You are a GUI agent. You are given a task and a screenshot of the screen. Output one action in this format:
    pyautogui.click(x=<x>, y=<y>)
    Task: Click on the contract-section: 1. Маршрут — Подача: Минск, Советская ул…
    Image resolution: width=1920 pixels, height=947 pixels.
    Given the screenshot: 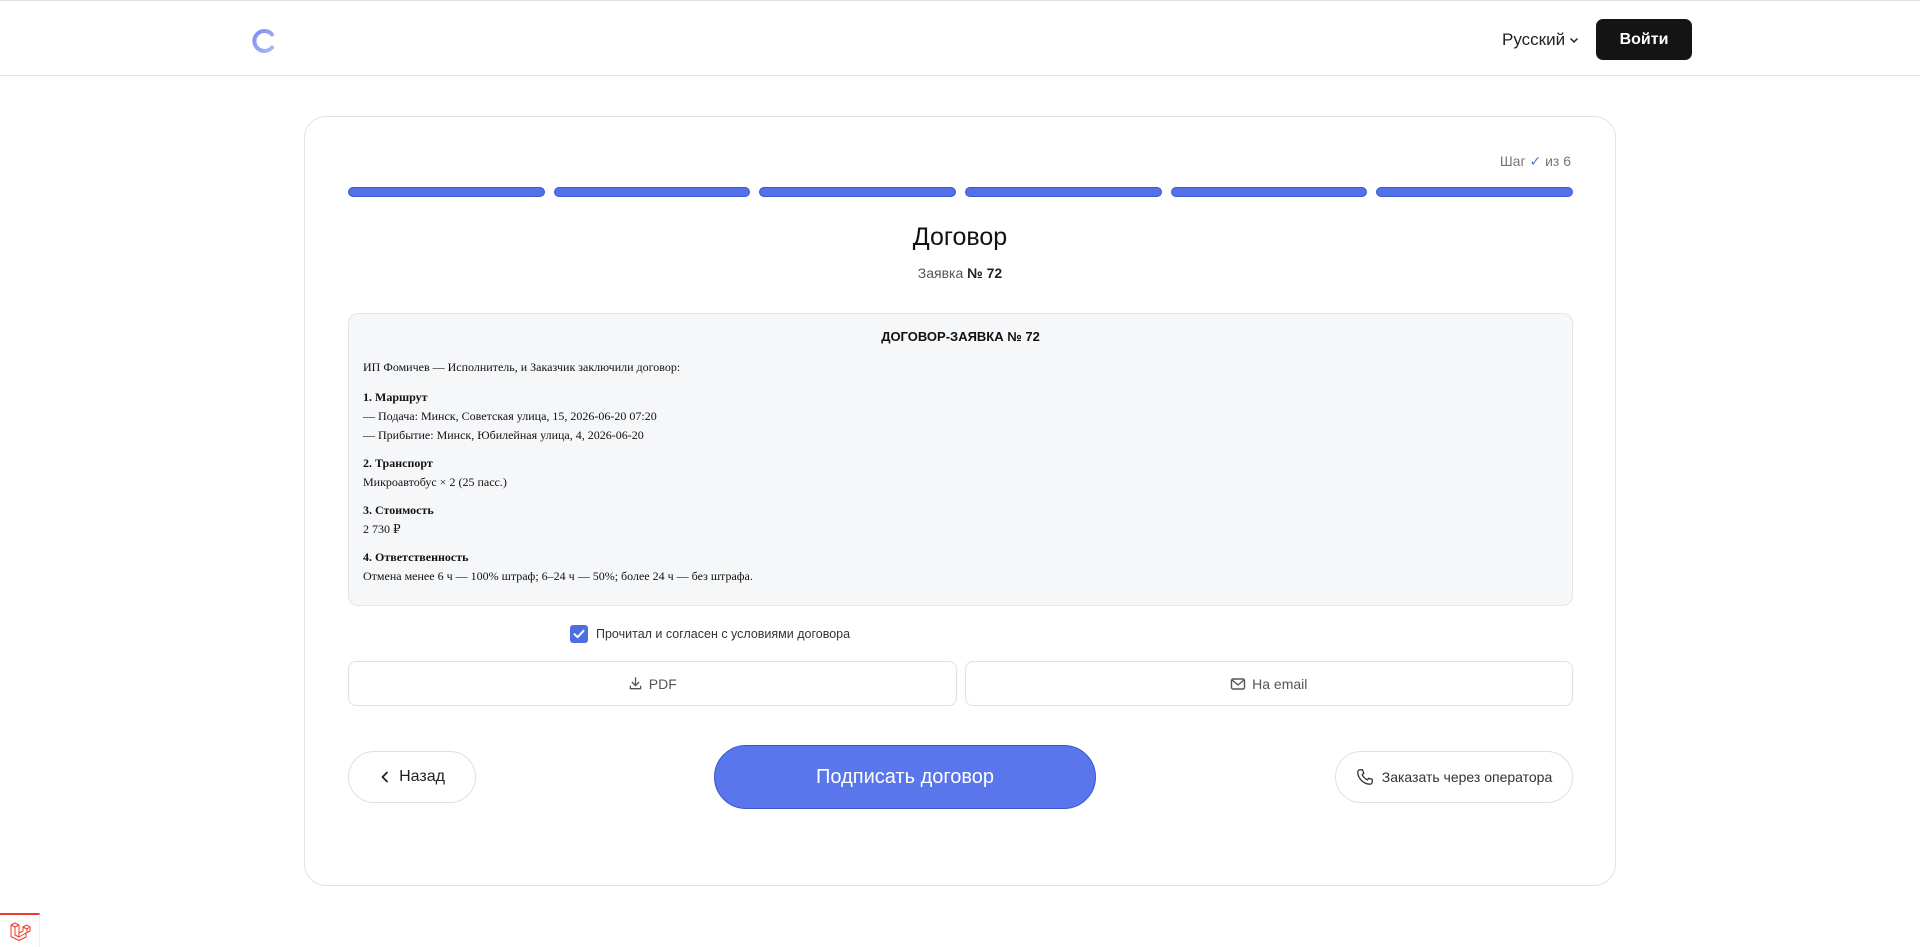 What is the action you would take?
    pyautogui.click(x=960, y=416)
    